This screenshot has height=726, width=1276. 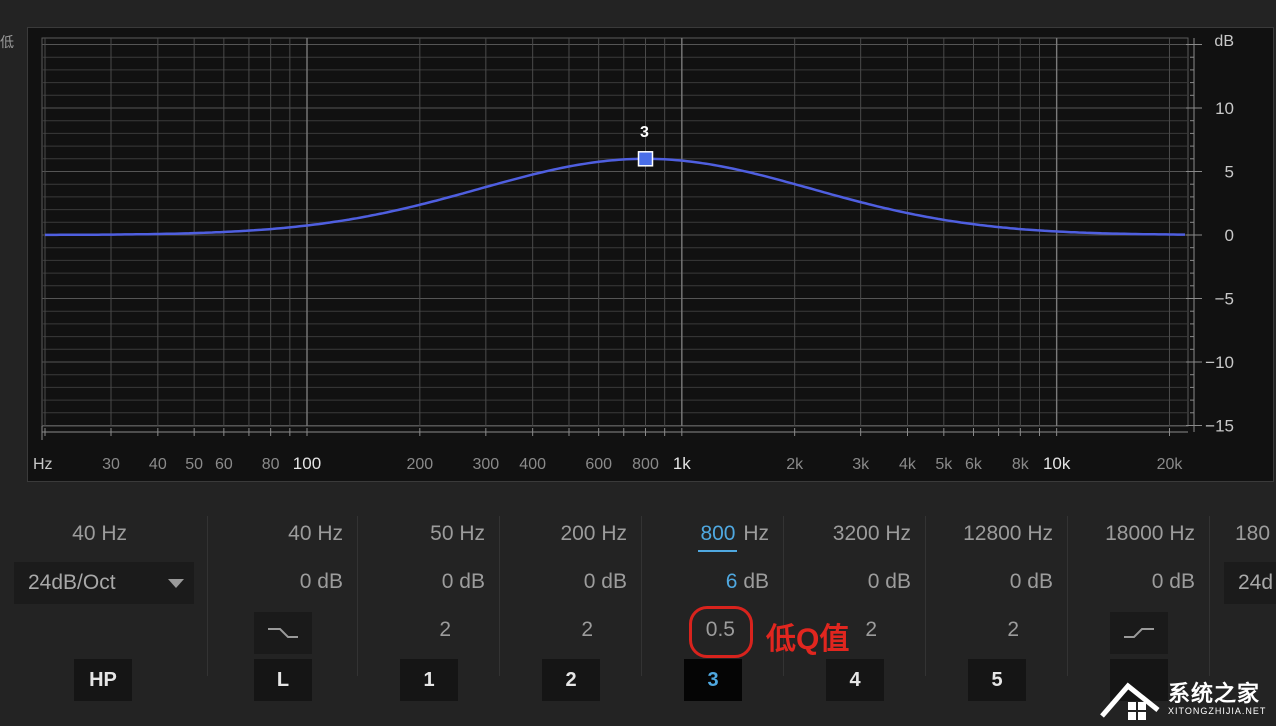 What do you see at coordinates (445, 630) in the screenshot?
I see `band-1-q: 2` at bounding box center [445, 630].